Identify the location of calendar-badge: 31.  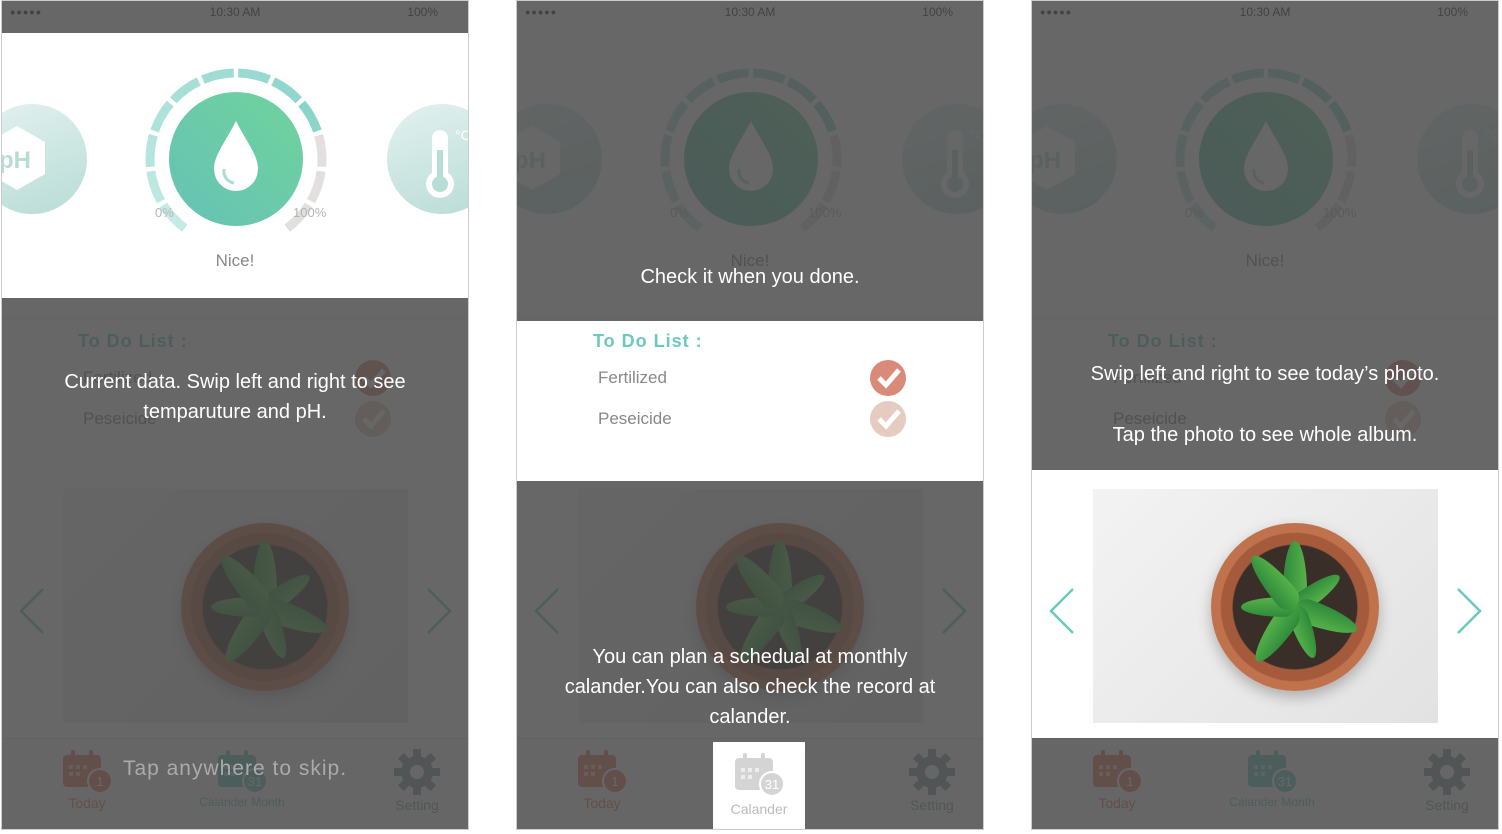
(772, 784).